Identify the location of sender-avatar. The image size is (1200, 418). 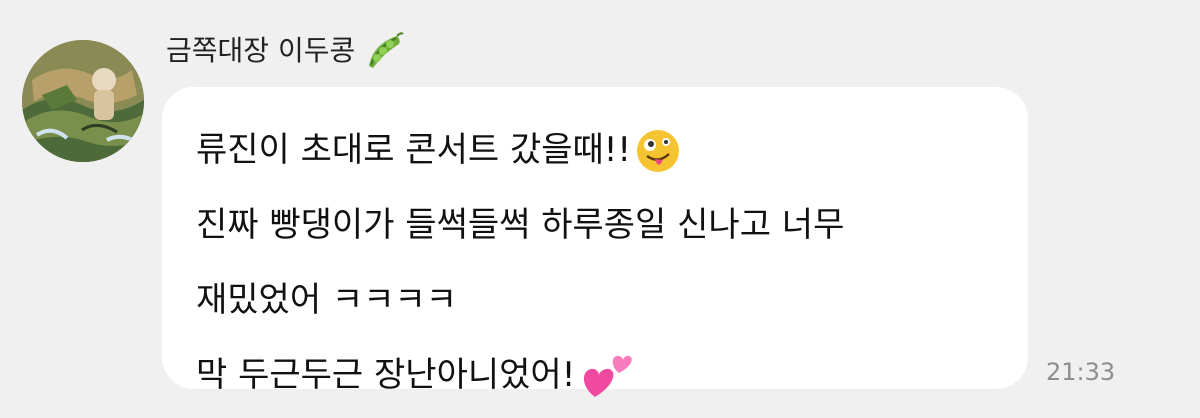
(83, 101).